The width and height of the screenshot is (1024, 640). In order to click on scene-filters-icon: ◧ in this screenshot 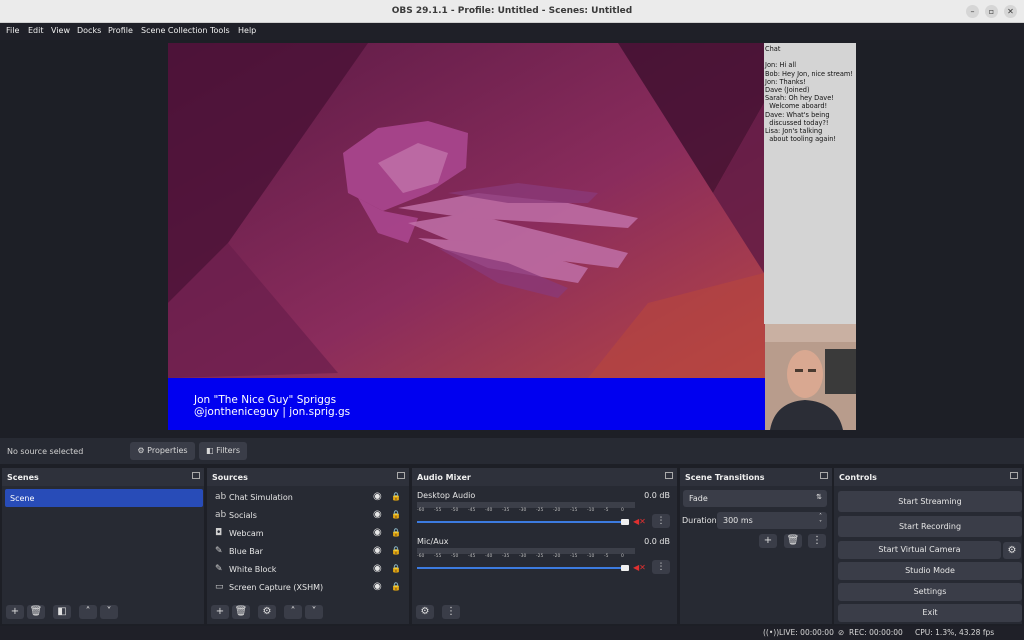, I will do `click(62, 612)`.